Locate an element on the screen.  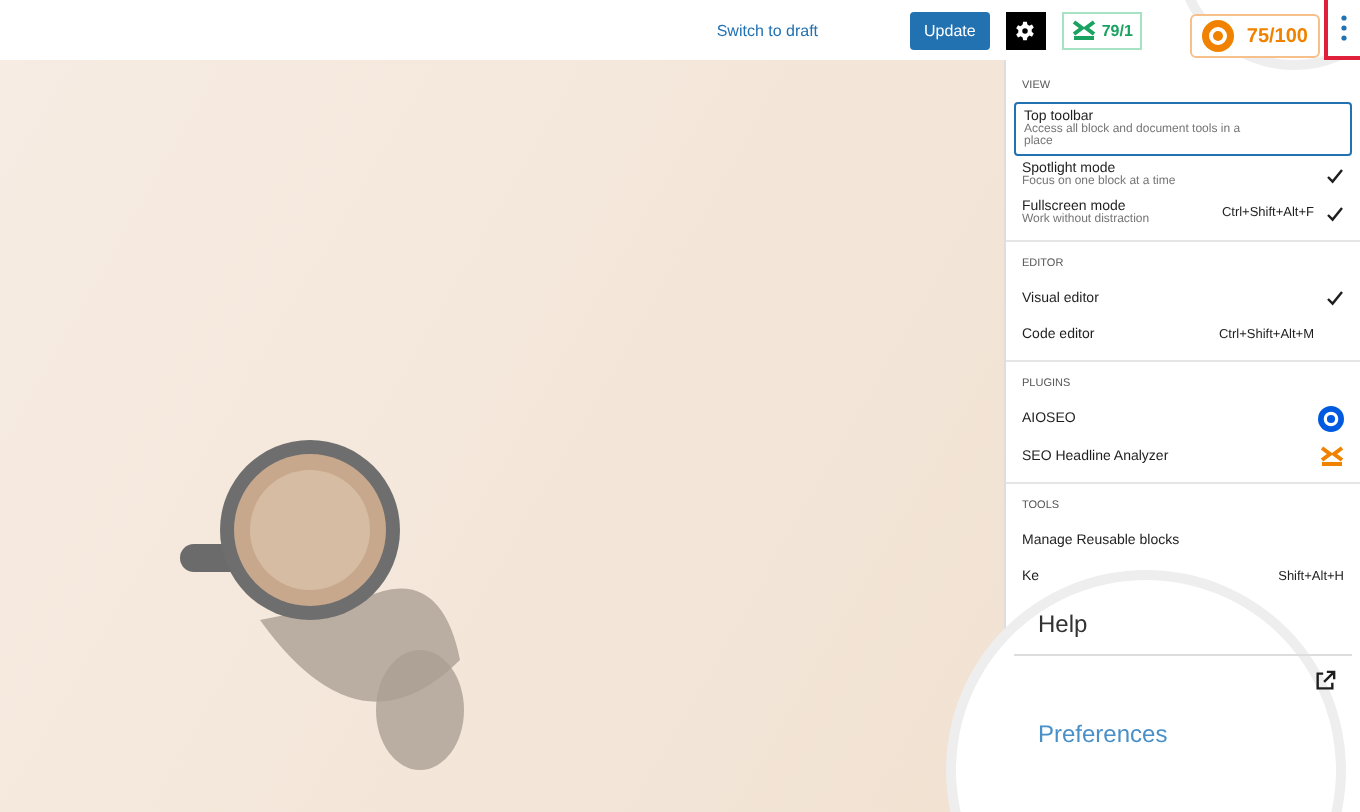
more-options-button is located at coordinates (1342, 30).